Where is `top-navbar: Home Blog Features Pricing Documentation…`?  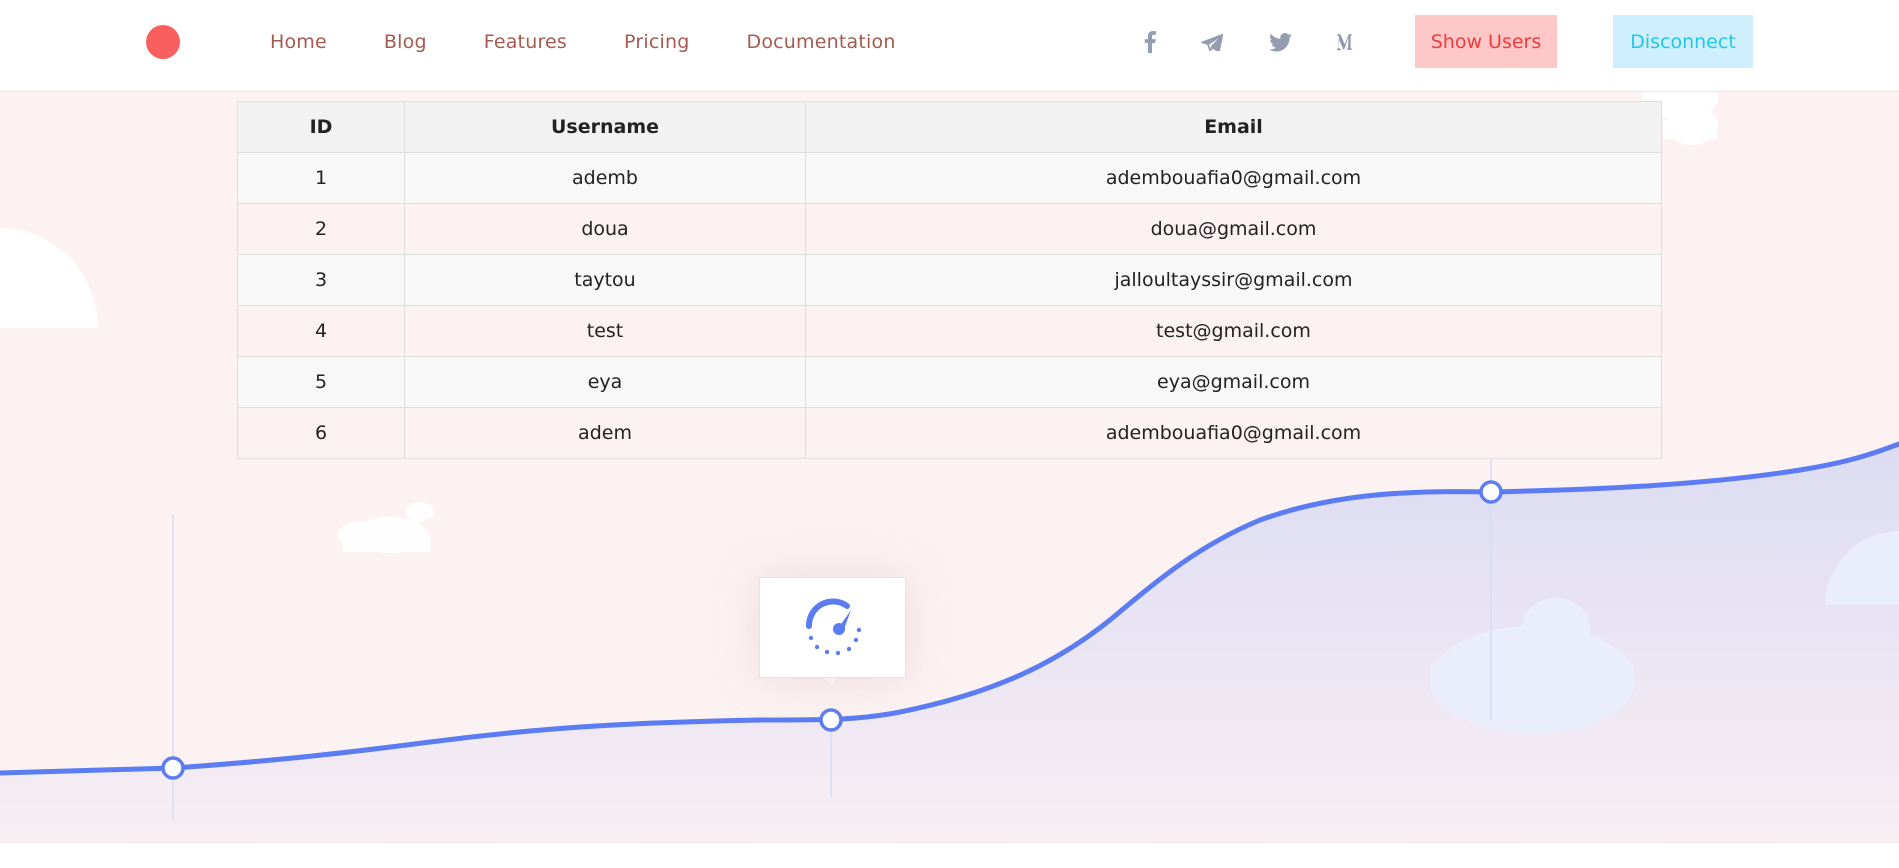 top-navbar: Home Blog Features Pricing Documentation… is located at coordinates (949, 46).